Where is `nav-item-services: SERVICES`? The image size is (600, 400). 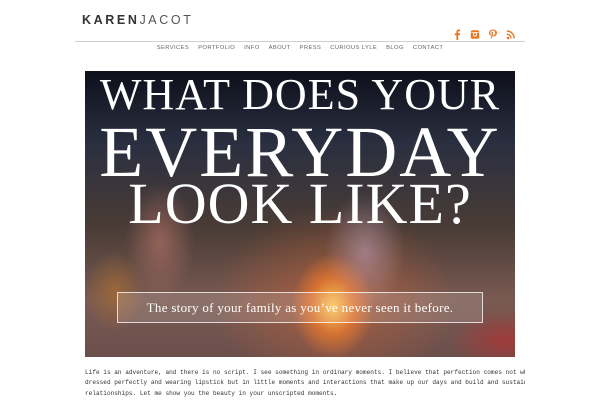
nav-item-services: SERVICES is located at coordinates (173, 48).